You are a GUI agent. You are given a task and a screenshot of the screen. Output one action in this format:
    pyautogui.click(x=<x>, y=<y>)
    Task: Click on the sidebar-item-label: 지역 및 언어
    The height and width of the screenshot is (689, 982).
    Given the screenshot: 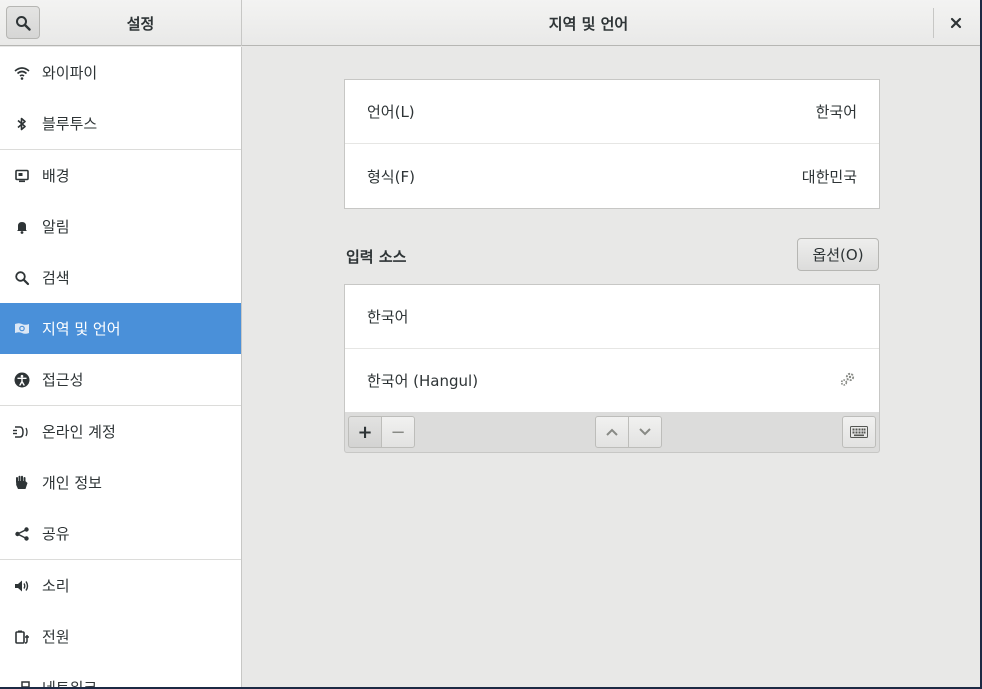 What is the action you would take?
    pyautogui.click(x=81, y=329)
    